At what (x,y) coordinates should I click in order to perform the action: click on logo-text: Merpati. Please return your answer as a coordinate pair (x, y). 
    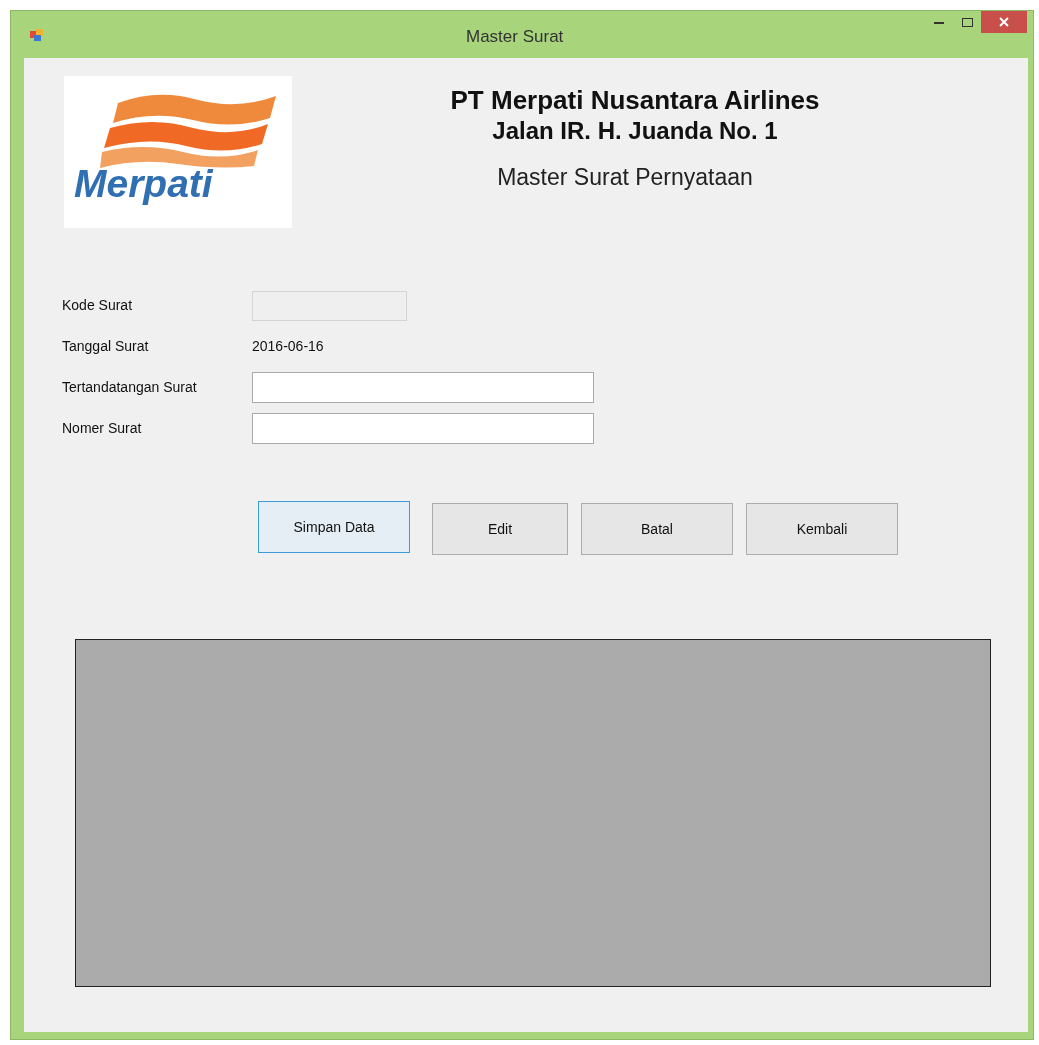
    Looking at the image, I should click on (143, 183).